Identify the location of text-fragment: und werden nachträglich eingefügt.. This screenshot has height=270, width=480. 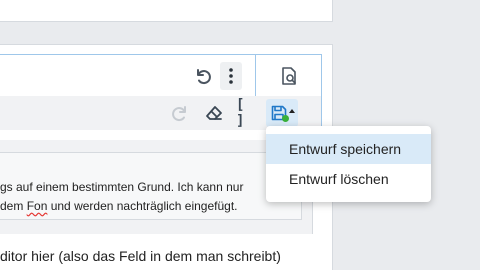
(142, 206).